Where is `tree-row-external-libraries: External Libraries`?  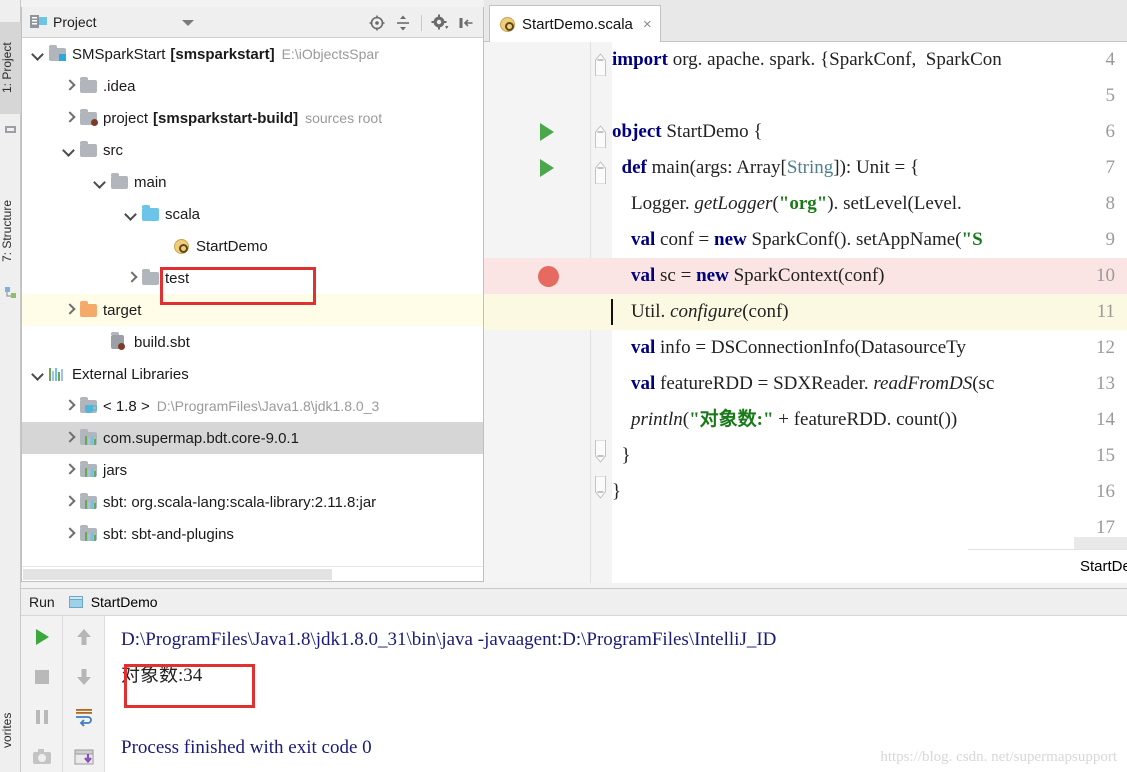 tree-row-external-libraries: External Libraries is located at coordinates (252, 374).